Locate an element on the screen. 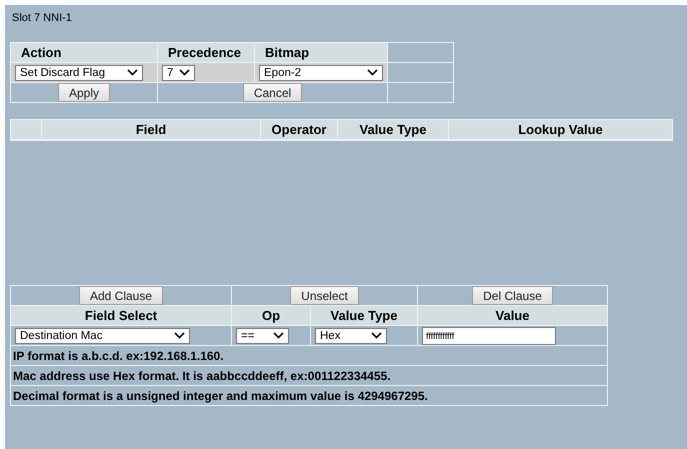 This screenshot has width=687, height=449. column-header: Action is located at coordinates (84, 53).